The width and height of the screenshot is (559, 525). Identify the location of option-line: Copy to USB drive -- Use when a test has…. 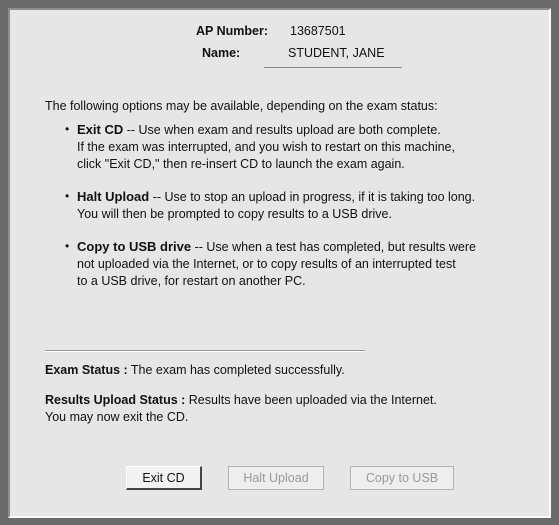
(316, 247).